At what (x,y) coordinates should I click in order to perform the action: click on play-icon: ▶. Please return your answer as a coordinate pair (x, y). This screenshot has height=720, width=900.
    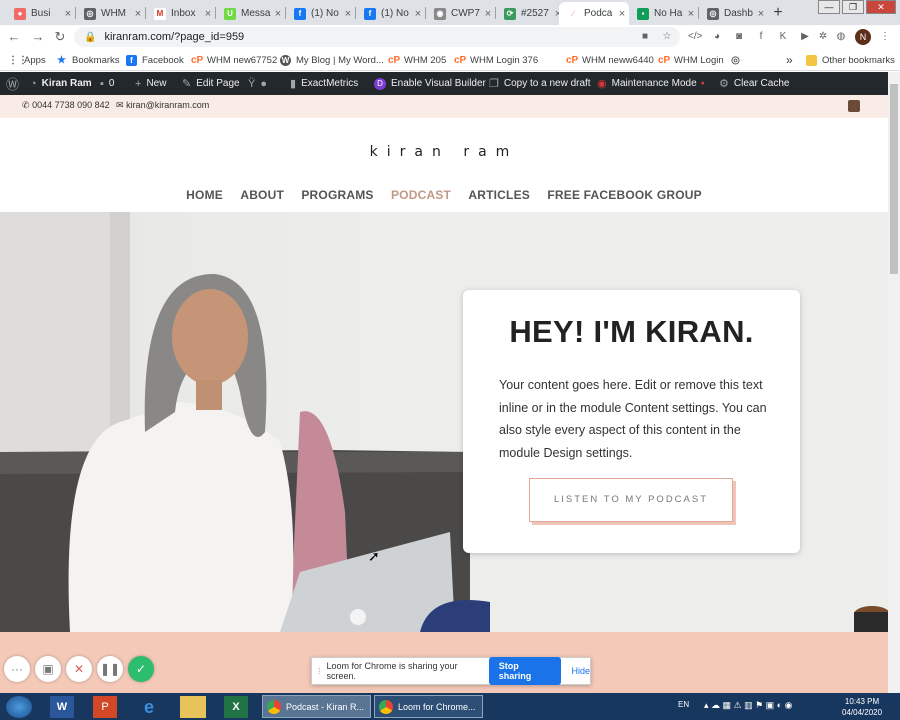
    Looking at the image, I should click on (805, 37).